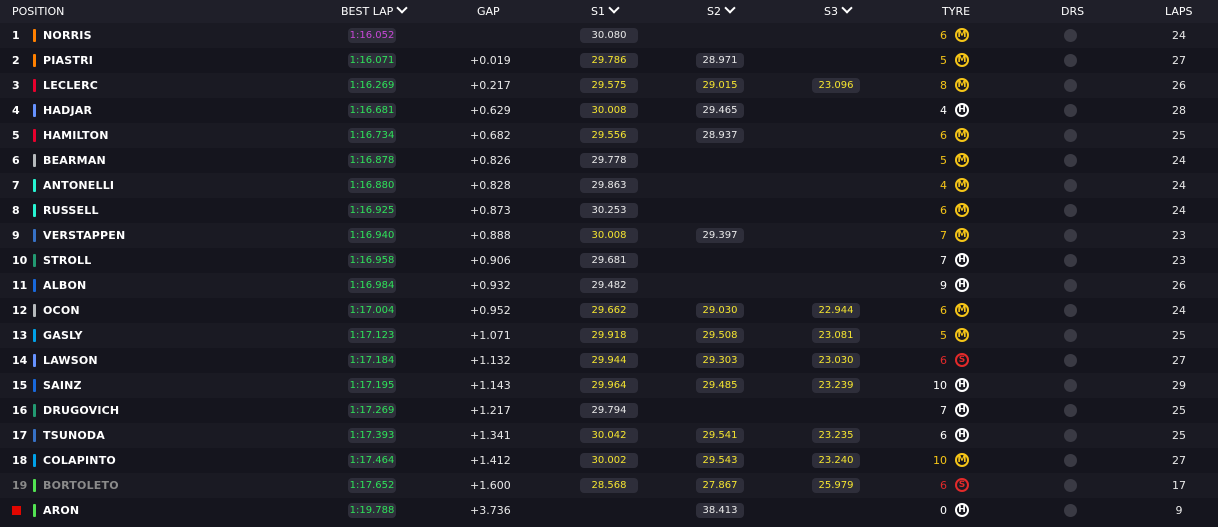  What do you see at coordinates (67, 110) in the screenshot?
I see `driver-name: HADJAR` at bounding box center [67, 110].